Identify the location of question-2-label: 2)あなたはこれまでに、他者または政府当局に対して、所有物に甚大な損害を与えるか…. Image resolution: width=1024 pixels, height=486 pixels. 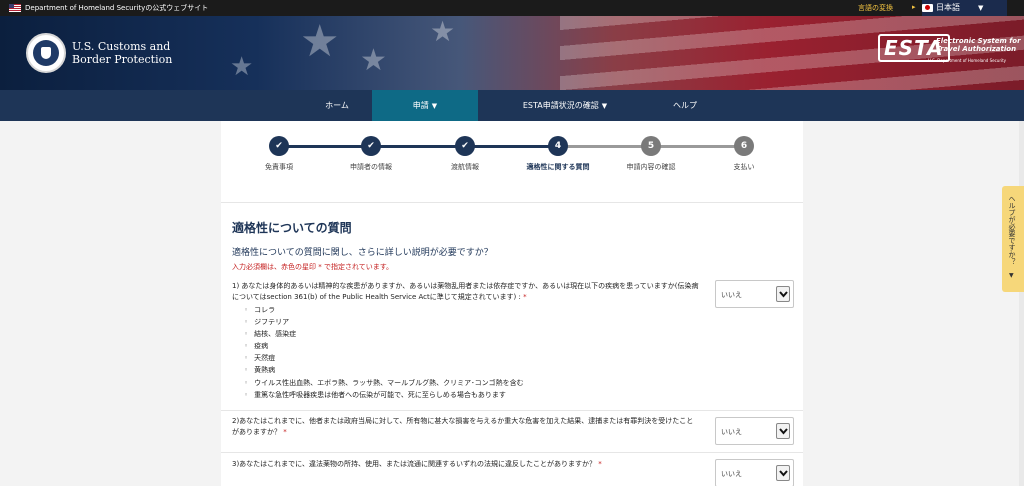
(463, 426).